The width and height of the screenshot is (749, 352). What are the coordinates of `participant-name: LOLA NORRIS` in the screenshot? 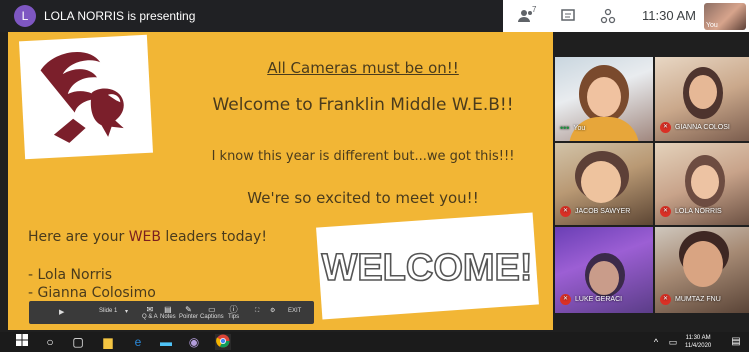 It's located at (698, 211).